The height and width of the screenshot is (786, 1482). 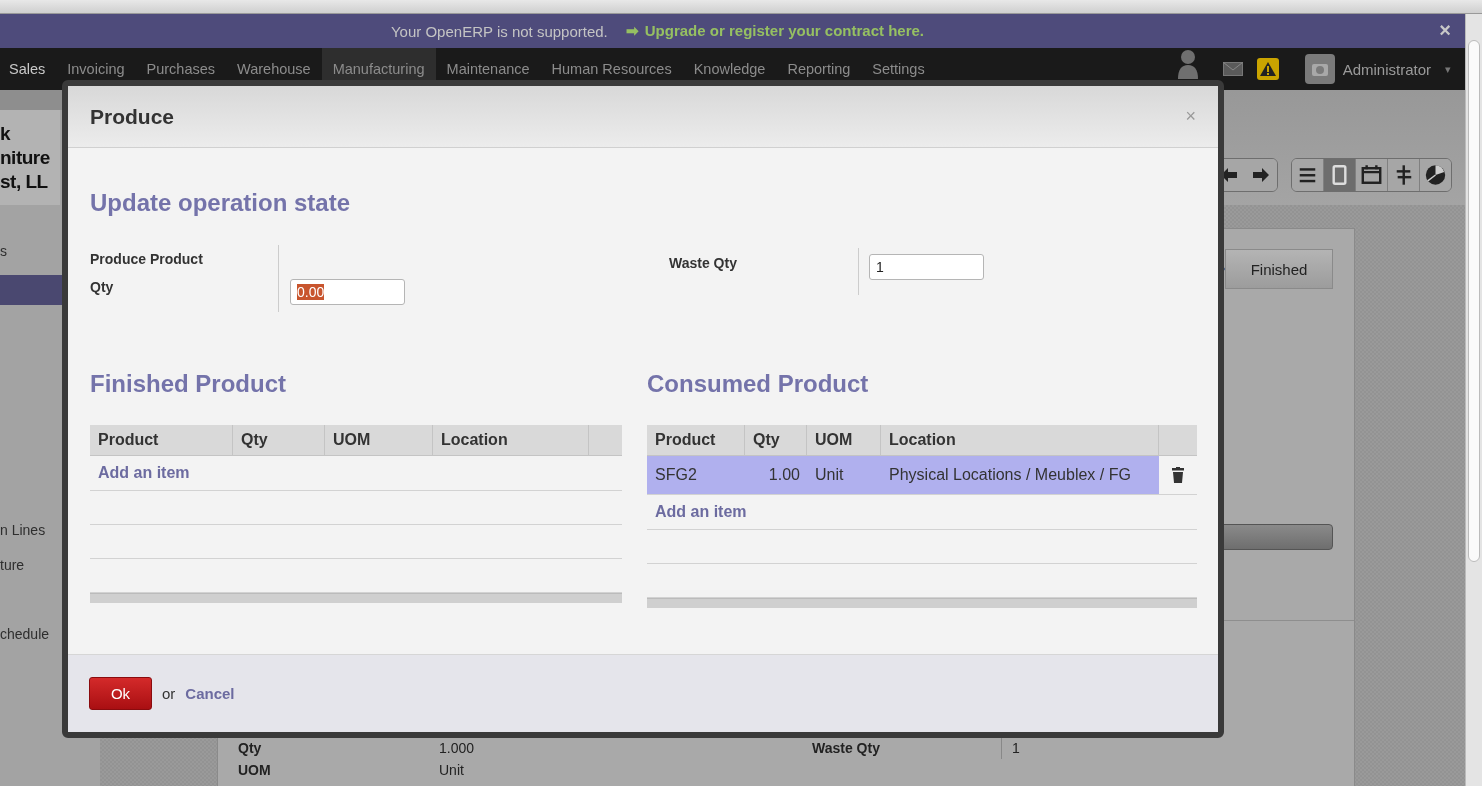 What do you see at coordinates (347, 292) in the screenshot?
I see `quantity-field: 0.00` at bounding box center [347, 292].